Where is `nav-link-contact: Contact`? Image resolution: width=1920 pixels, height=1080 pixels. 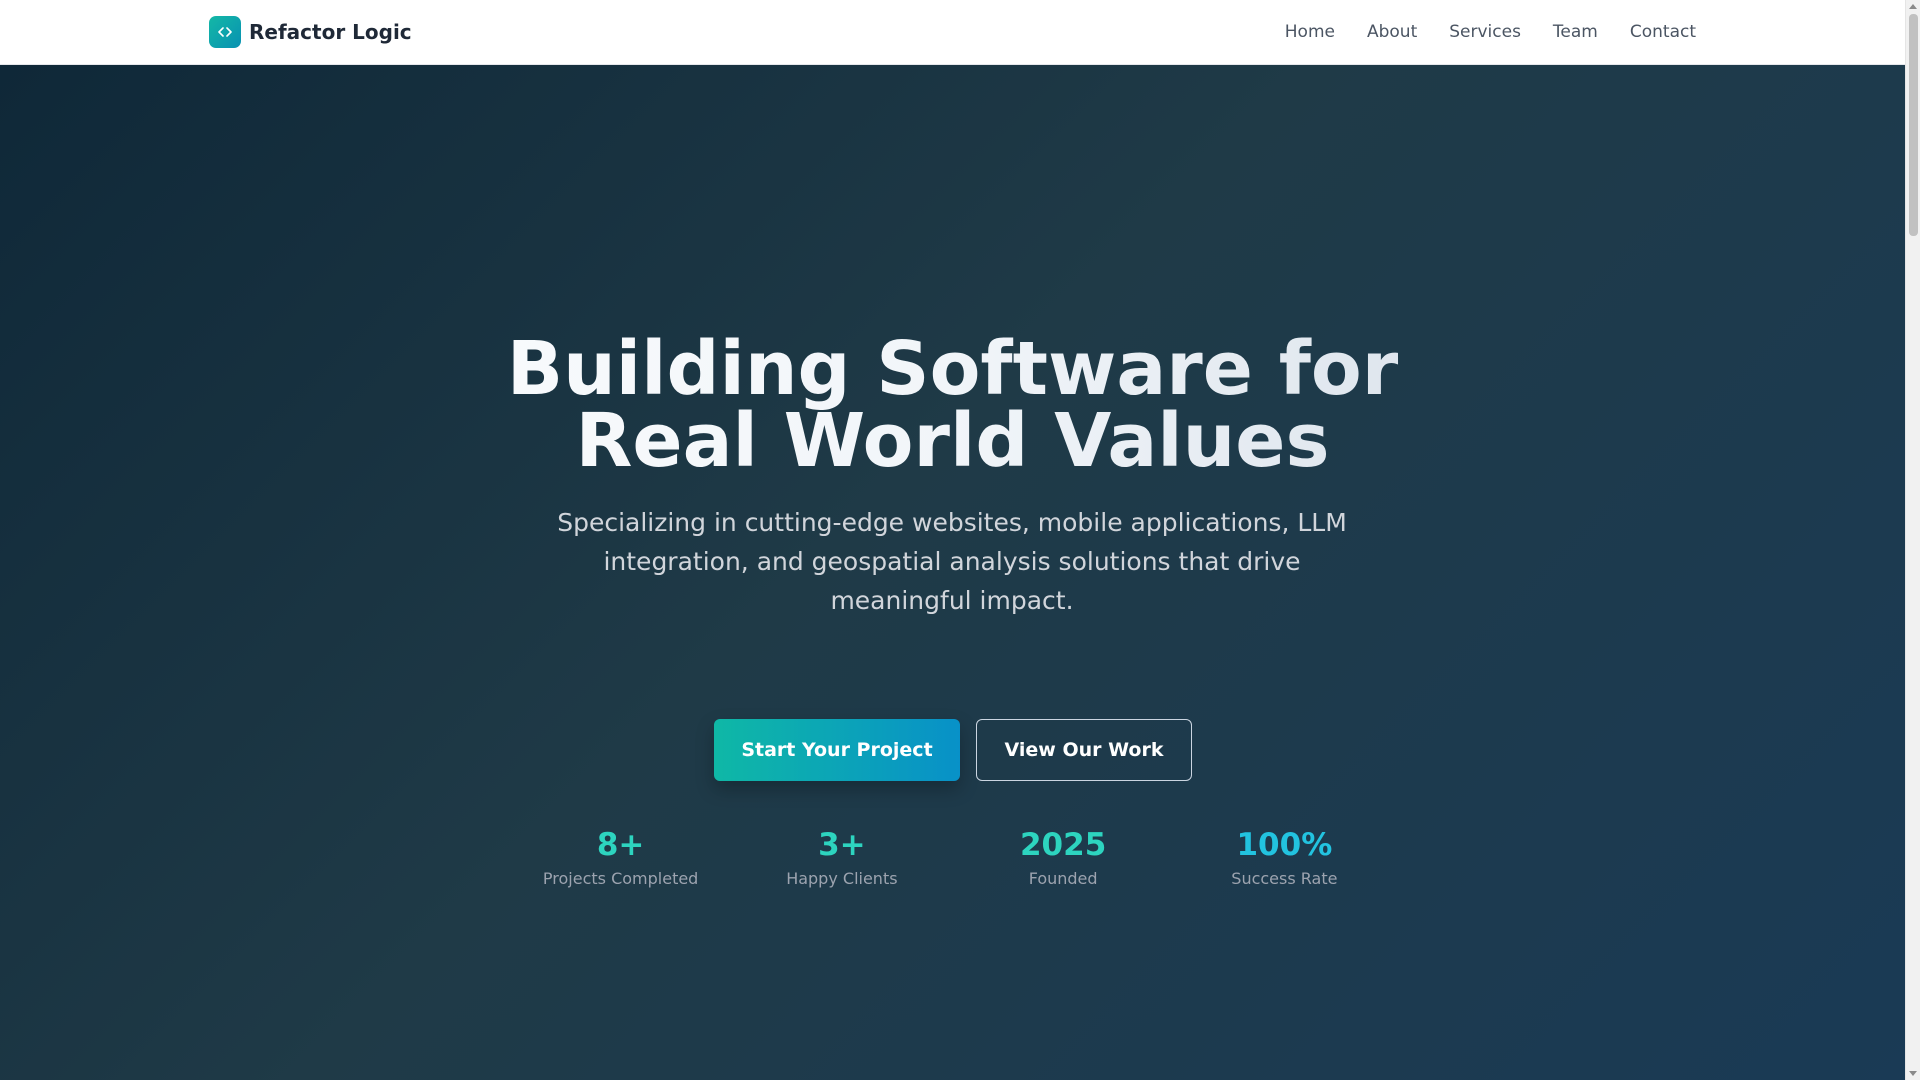 nav-link-contact: Contact is located at coordinates (1663, 32).